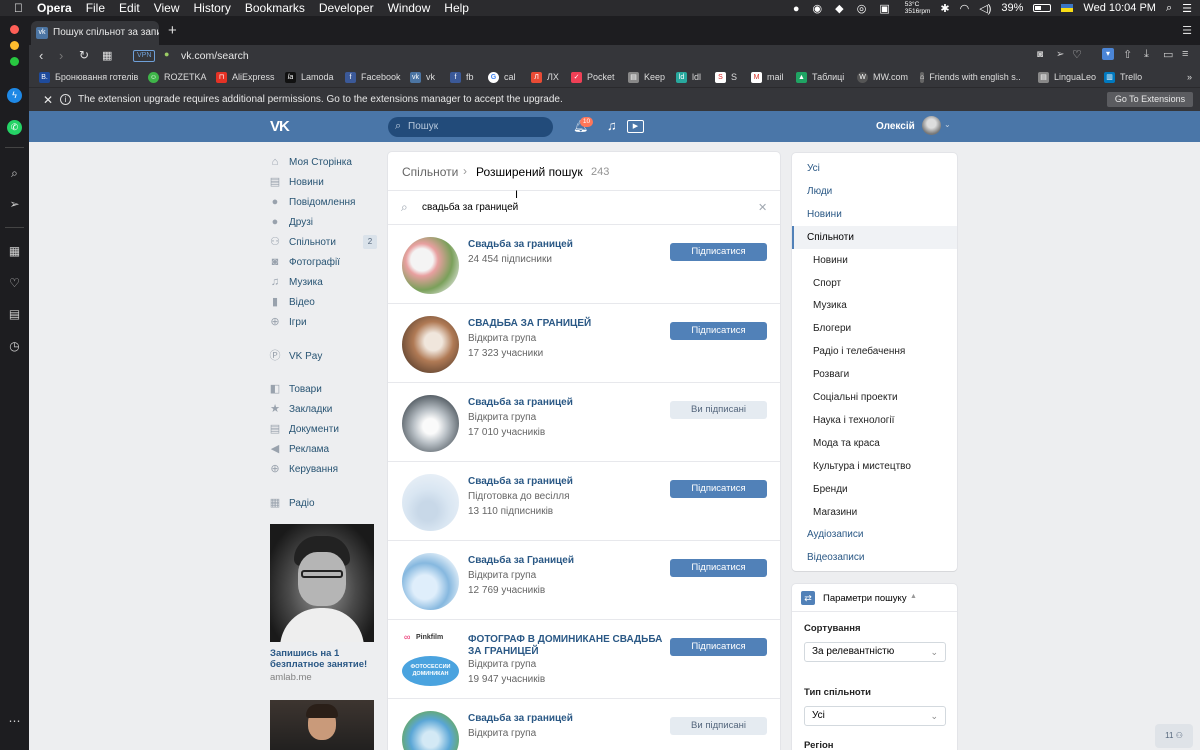 The height and width of the screenshot is (750, 1200). I want to click on battery-percent: 39%, so click(1012, 8).